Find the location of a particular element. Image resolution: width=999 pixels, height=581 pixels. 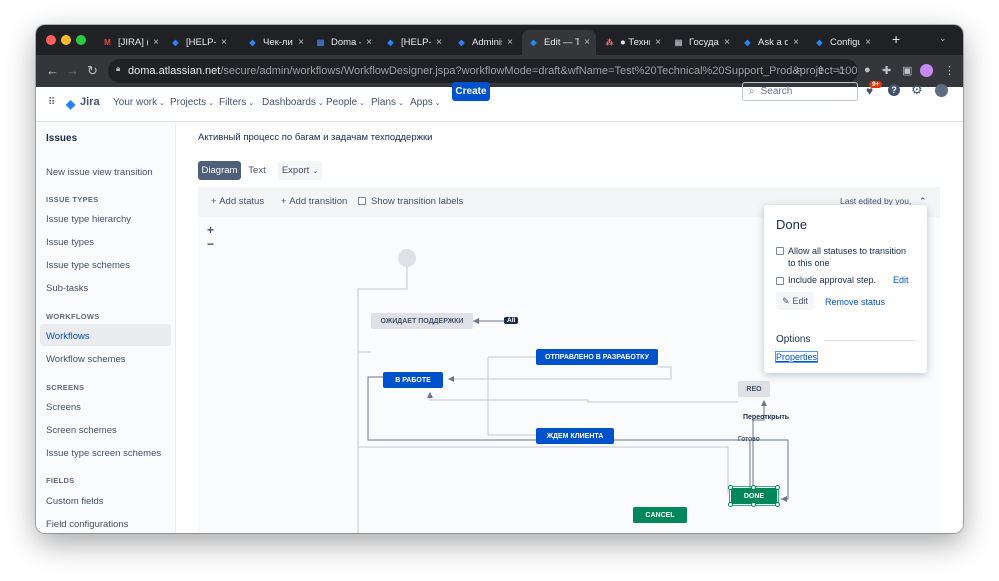

sidebar-item-issue-type-hierarchy: Issue type hierarchy is located at coordinates (88, 219).